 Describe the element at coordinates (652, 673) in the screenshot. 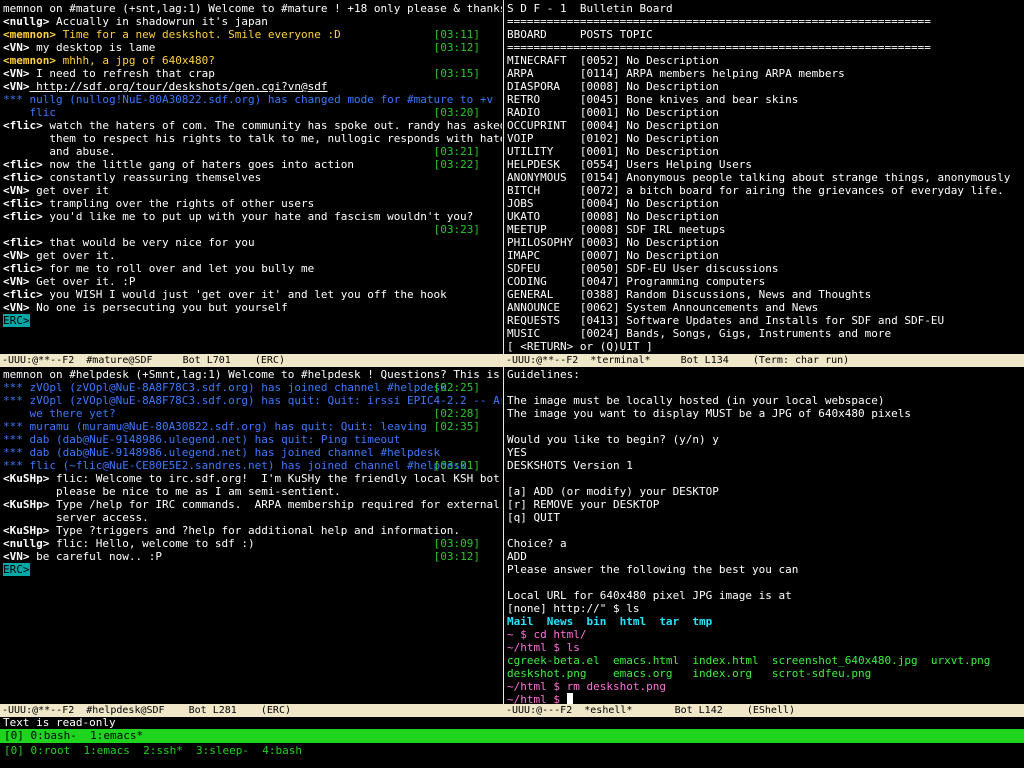

I see `file-entry: emacs.org` at that location.